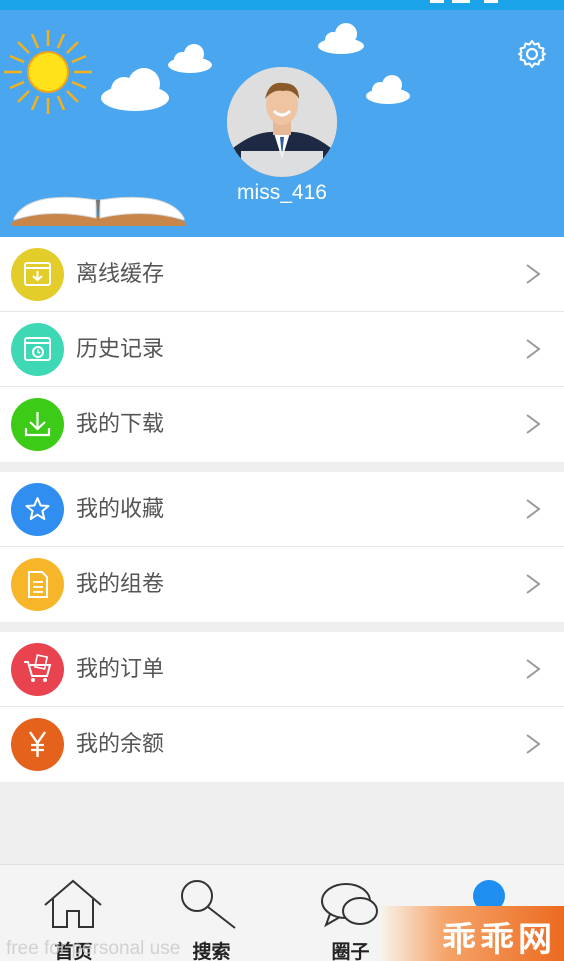 This screenshot has height=961, width=564. What do you see at coordinates (120, 584) in the screenshot?
I see `menu-item-label: 我的组卷` at bounding box center [120, 584].